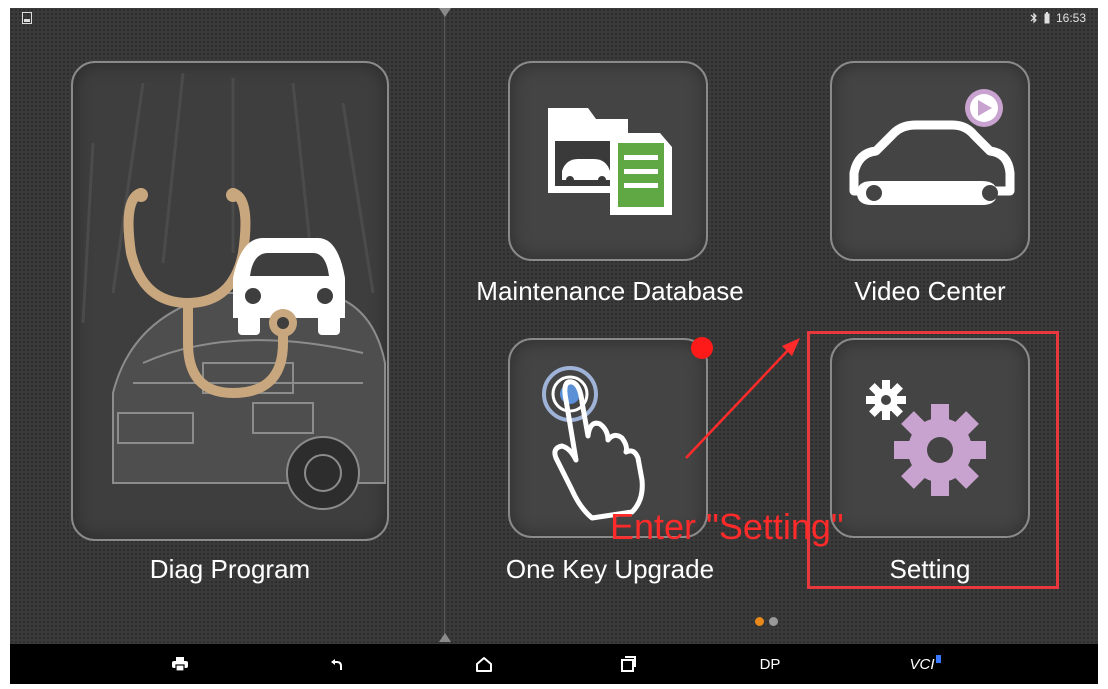 The image size is (1108, 689). I want to click on dp-button: DP, so click(770, 664).